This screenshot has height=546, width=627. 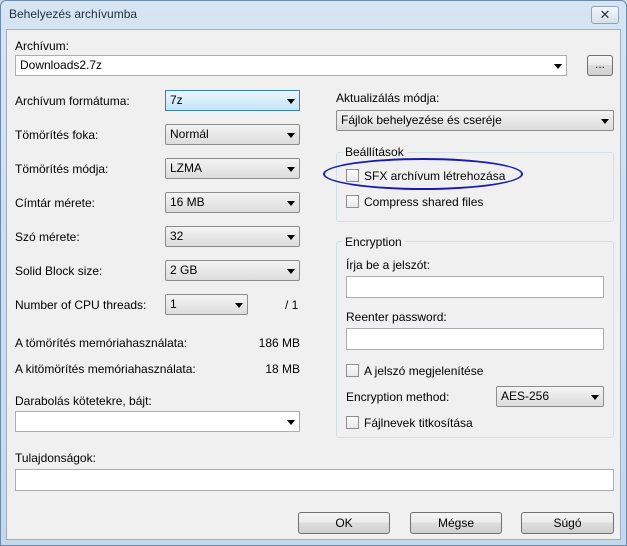 What do you see at coordinates (47, 237) in the screenshot?
I see `word-label: Szó mérete:` at bounding box center [47, 237].